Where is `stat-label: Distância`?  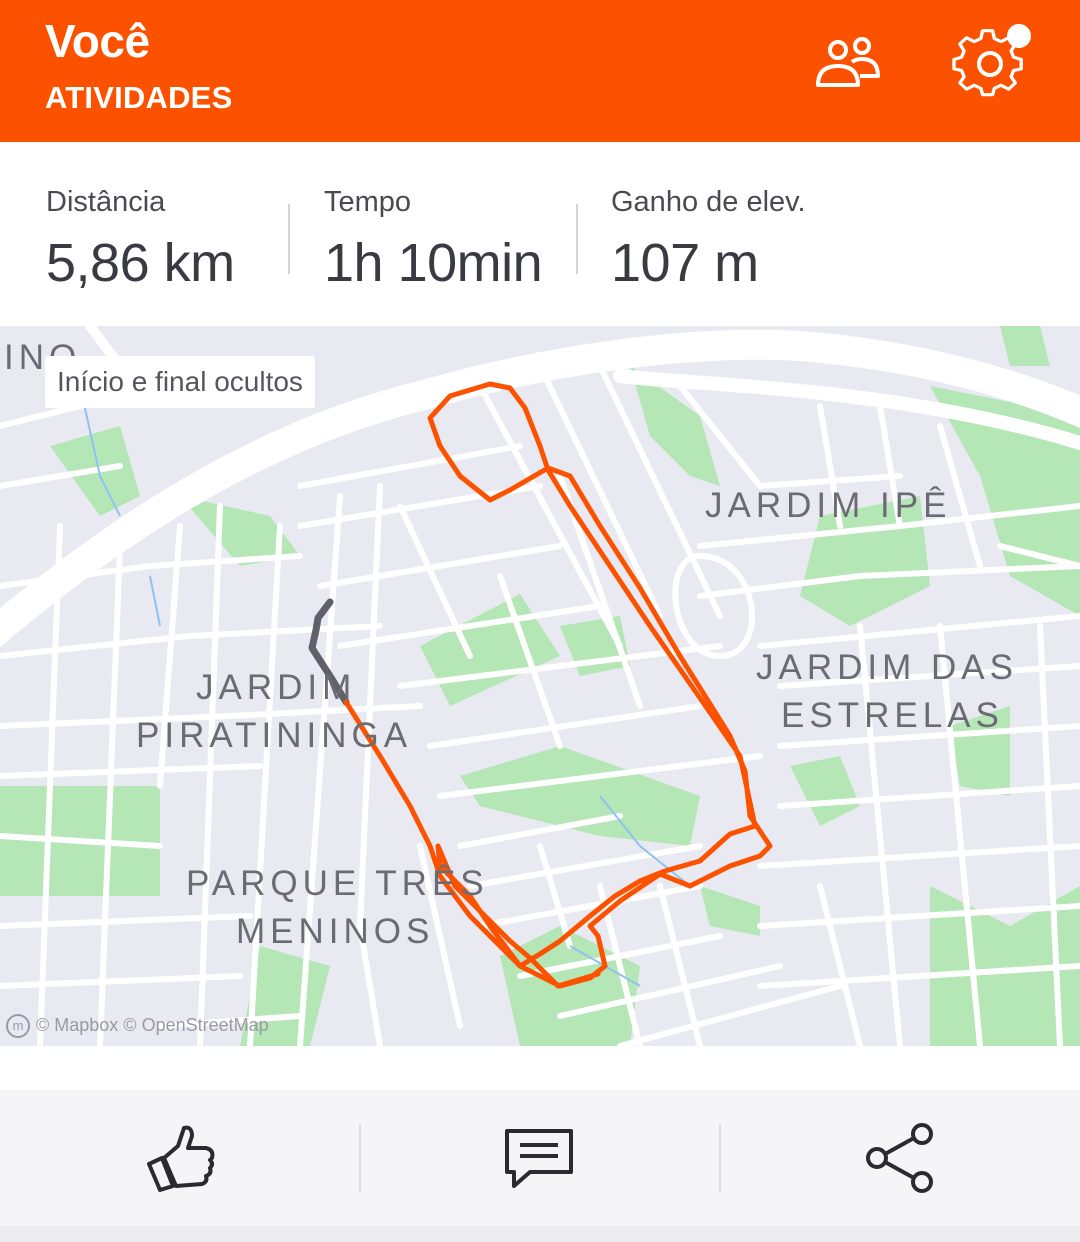
stat-label: Distância is located at coordinates (106, 202).